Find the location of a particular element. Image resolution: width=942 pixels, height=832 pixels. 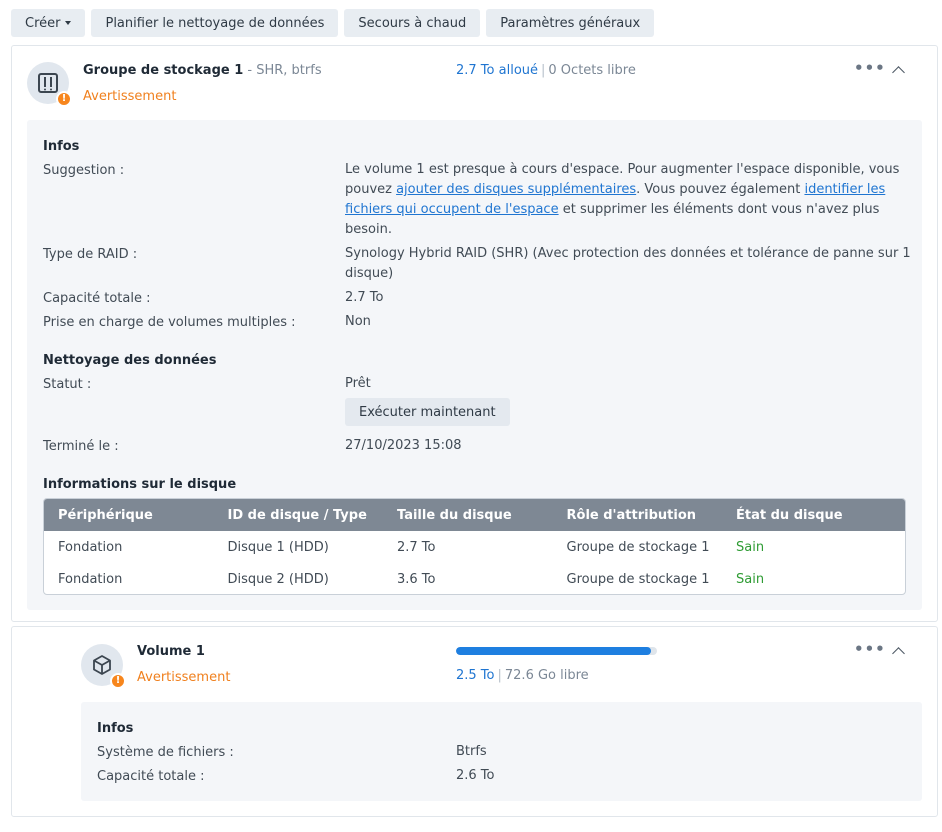

col-size: Taille du disque is located at coordinates (468, 515).